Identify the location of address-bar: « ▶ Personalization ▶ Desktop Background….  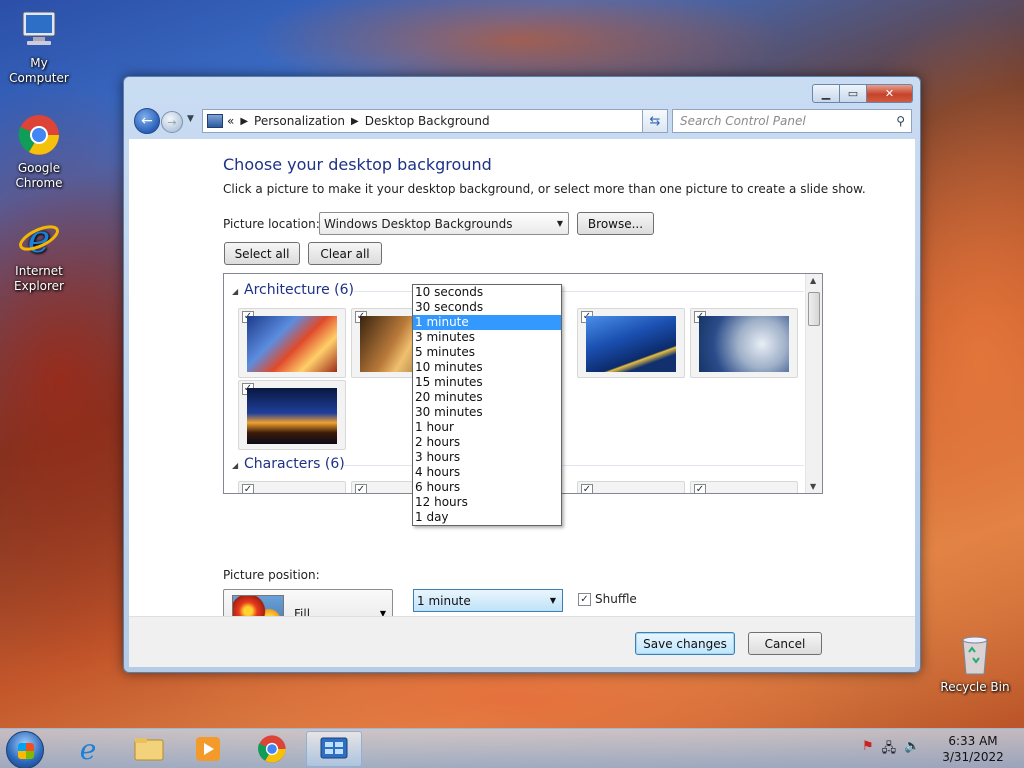
(434, 121).